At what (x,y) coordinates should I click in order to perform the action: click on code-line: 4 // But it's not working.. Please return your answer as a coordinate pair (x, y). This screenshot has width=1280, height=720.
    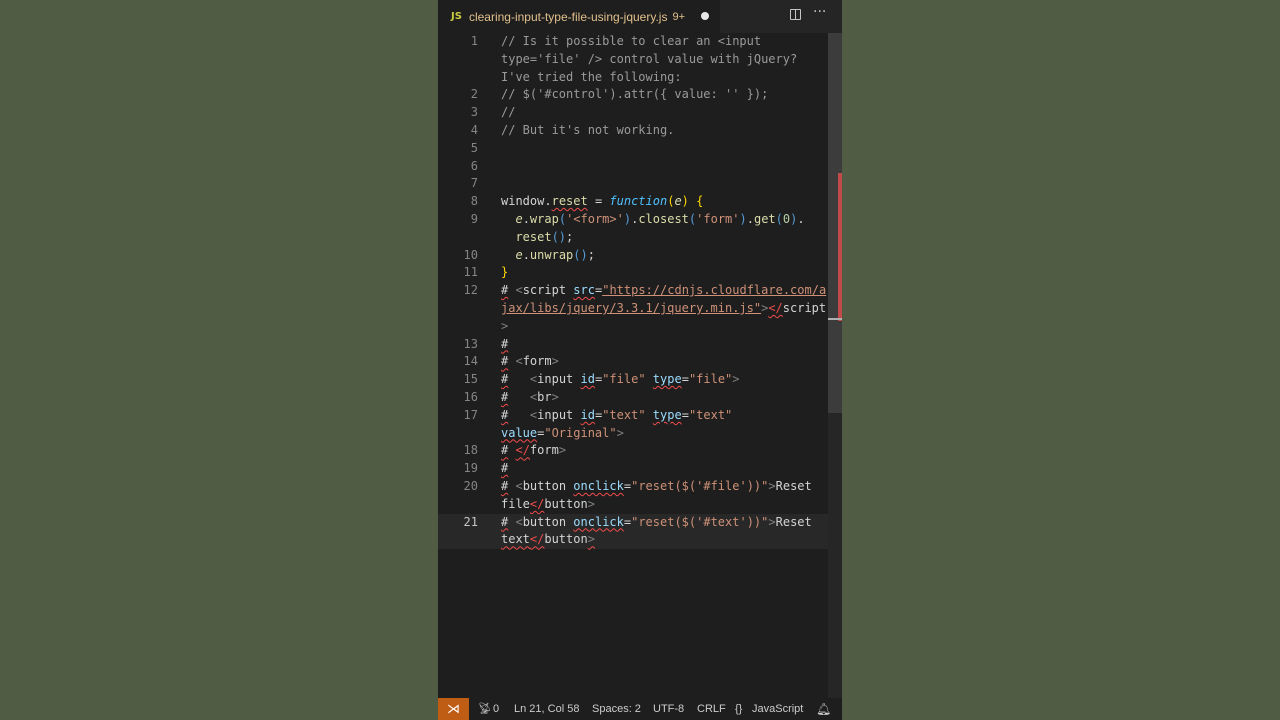
    Looking at the image, I should click on (640, 131).